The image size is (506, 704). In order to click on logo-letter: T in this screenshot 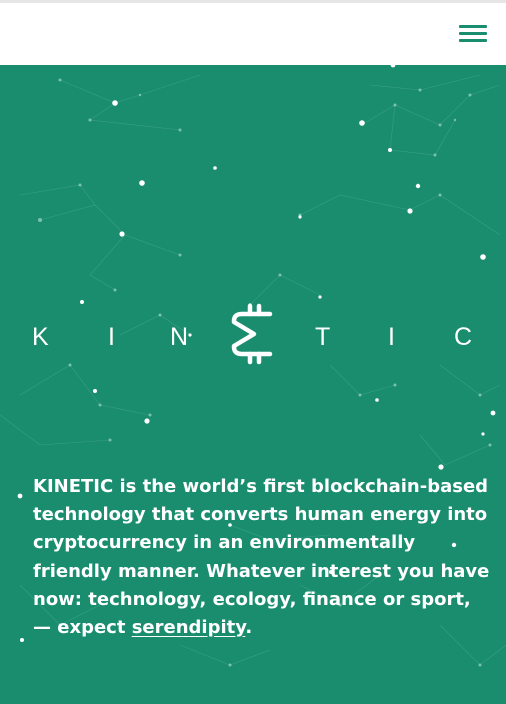, I will do `click(323, 337)`.